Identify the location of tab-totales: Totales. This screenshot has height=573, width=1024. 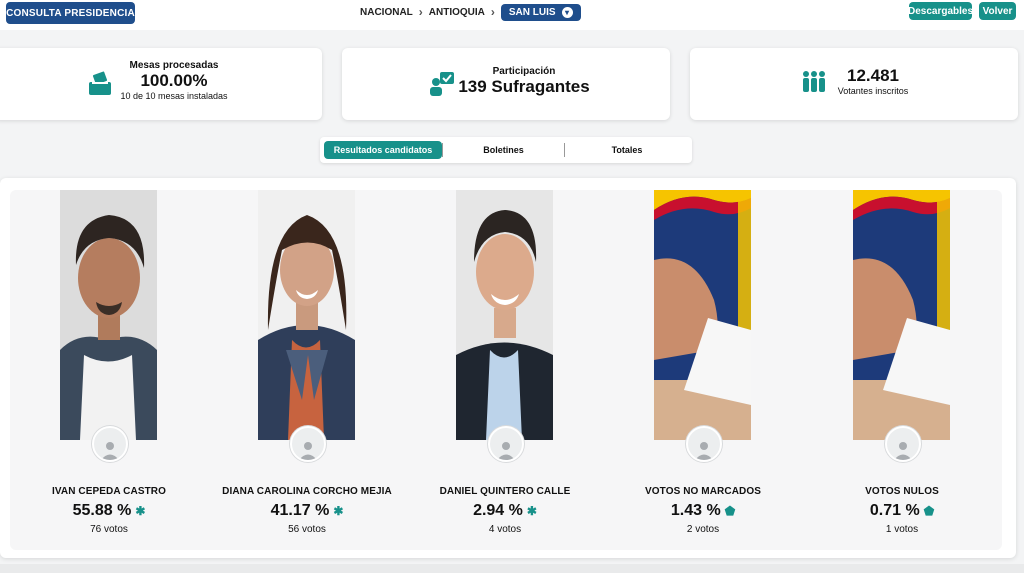
(627, 150).